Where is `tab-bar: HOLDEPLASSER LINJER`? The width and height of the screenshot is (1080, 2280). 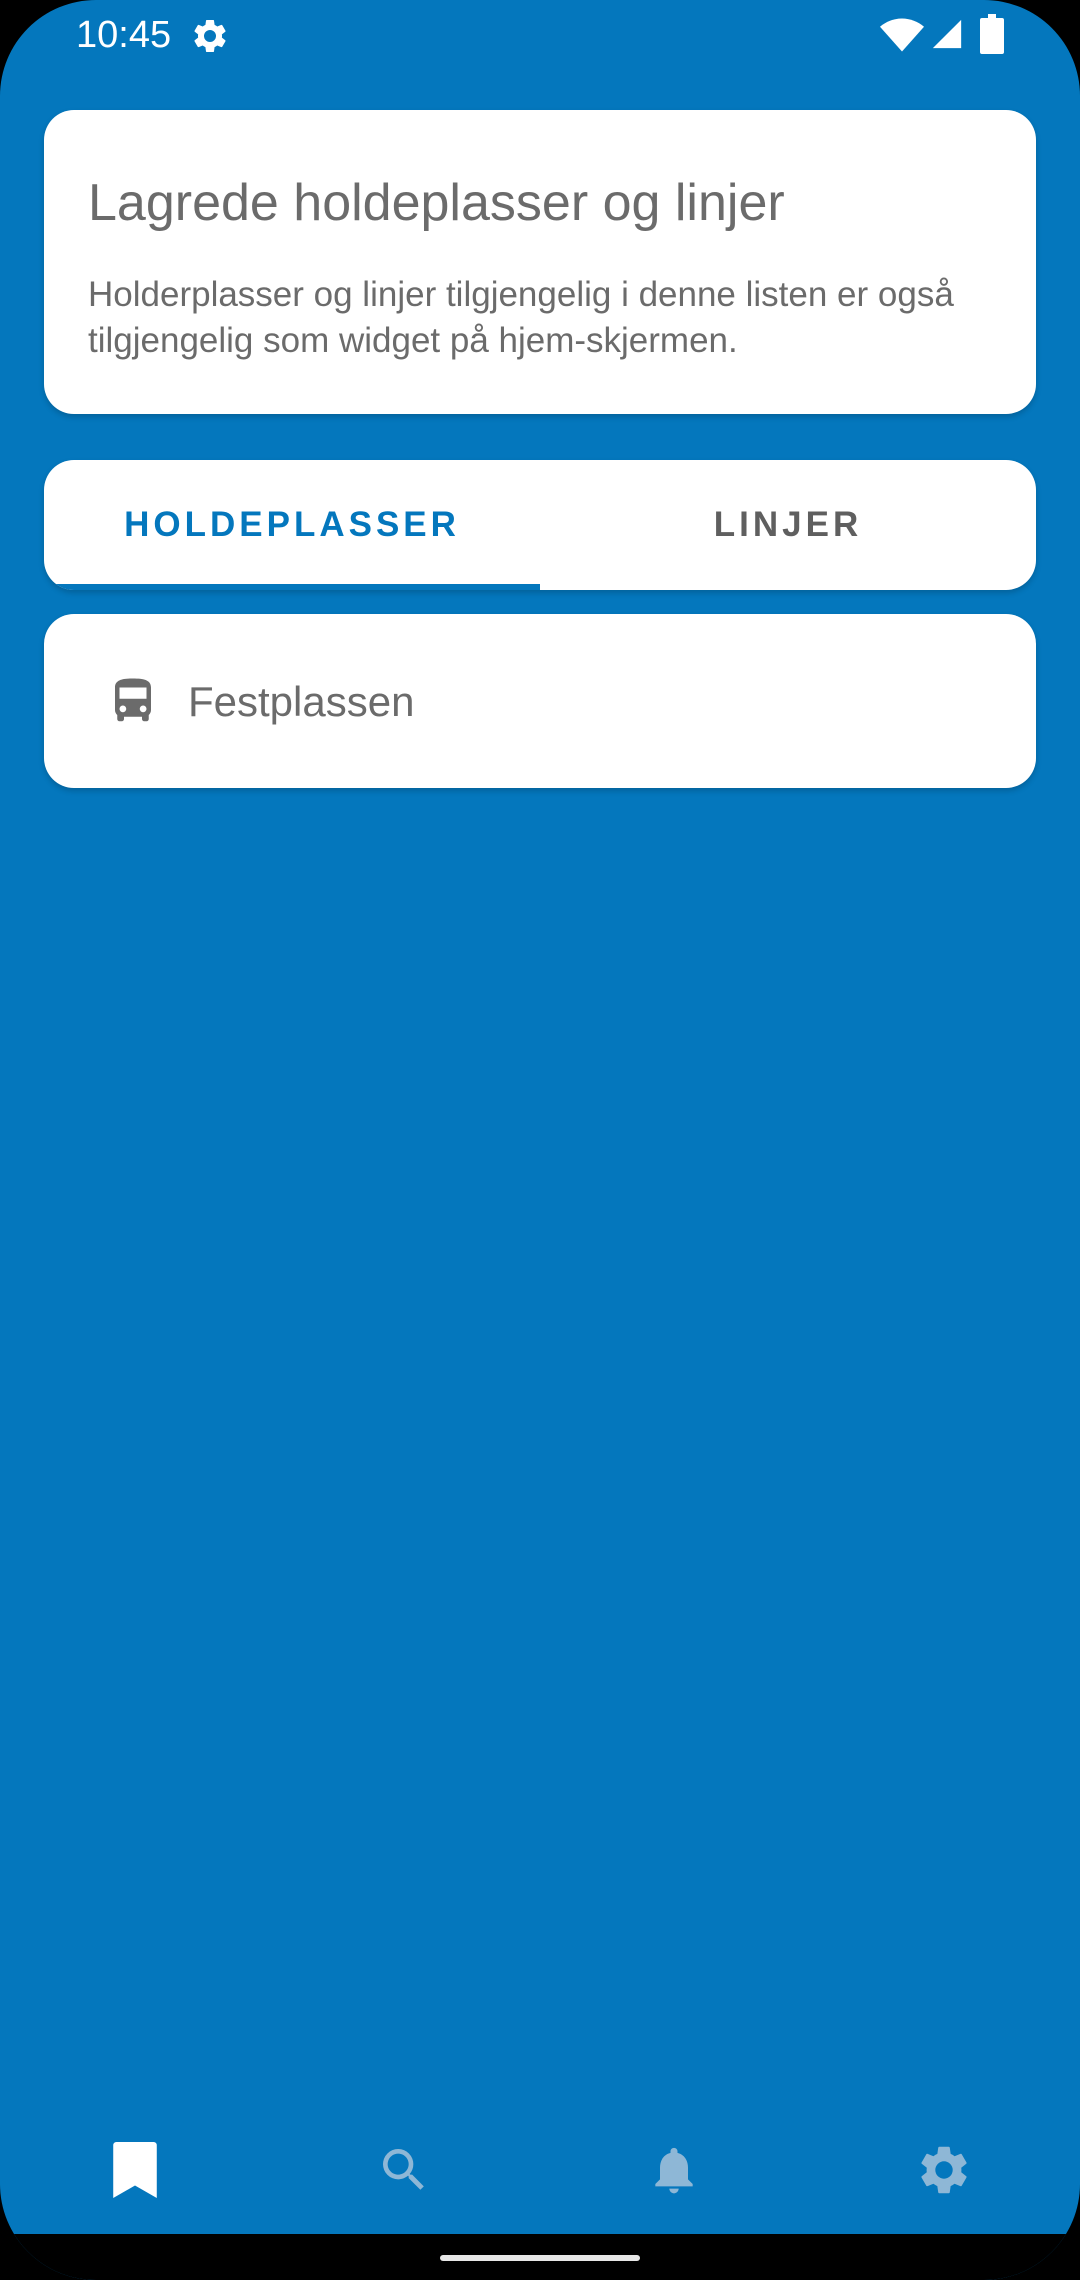 tab-bar: HOLDEPLASSER LINJER is located at coordinates (540, 525).